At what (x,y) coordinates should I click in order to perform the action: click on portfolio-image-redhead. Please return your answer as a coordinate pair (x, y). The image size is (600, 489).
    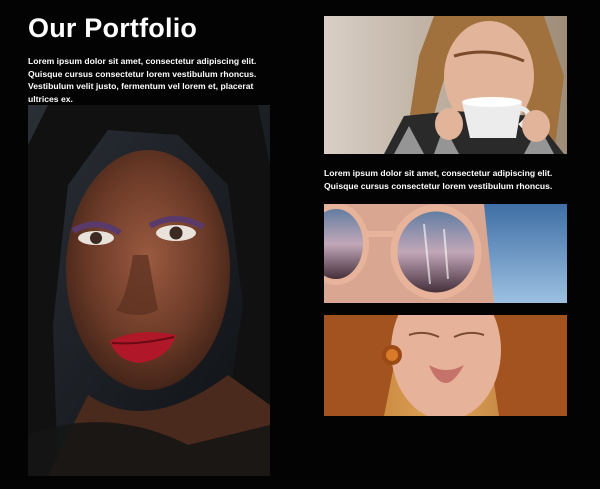
    Looking at the image, I should click on (445, 365).